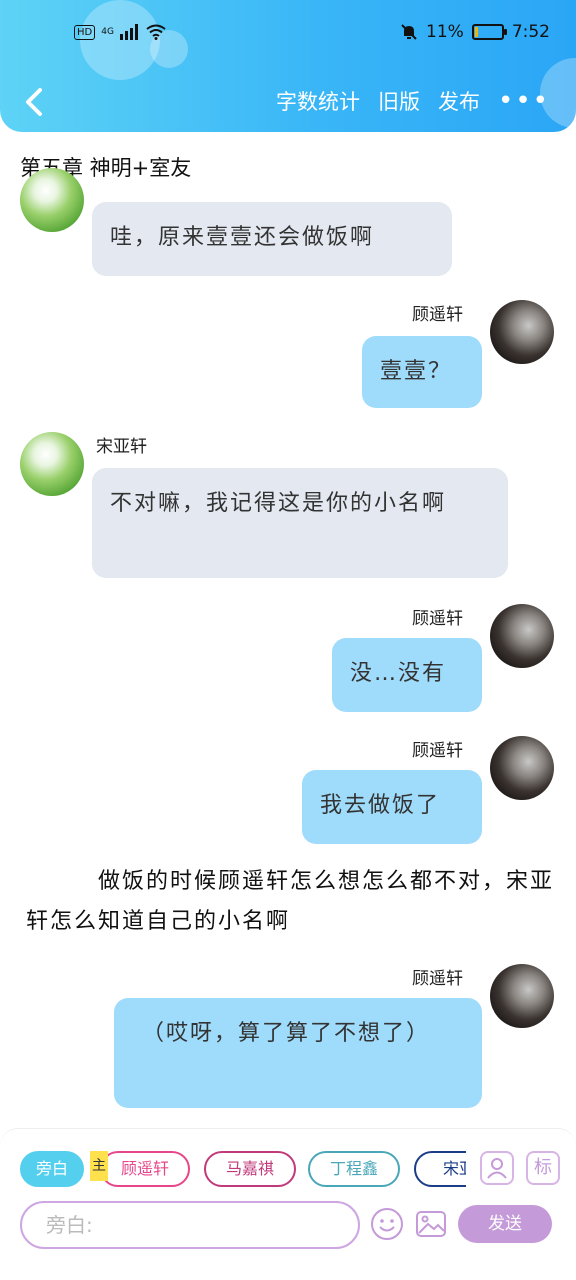  I want to click on status-bar: HD 4G 11% 7:52, so click(288, 34).